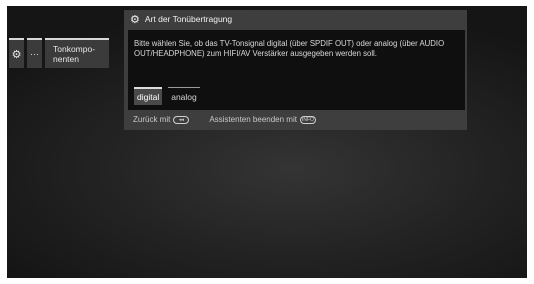 This screenshot has height=284, width=534. I want to click on option-digital-label: digital, so click(148, 97).